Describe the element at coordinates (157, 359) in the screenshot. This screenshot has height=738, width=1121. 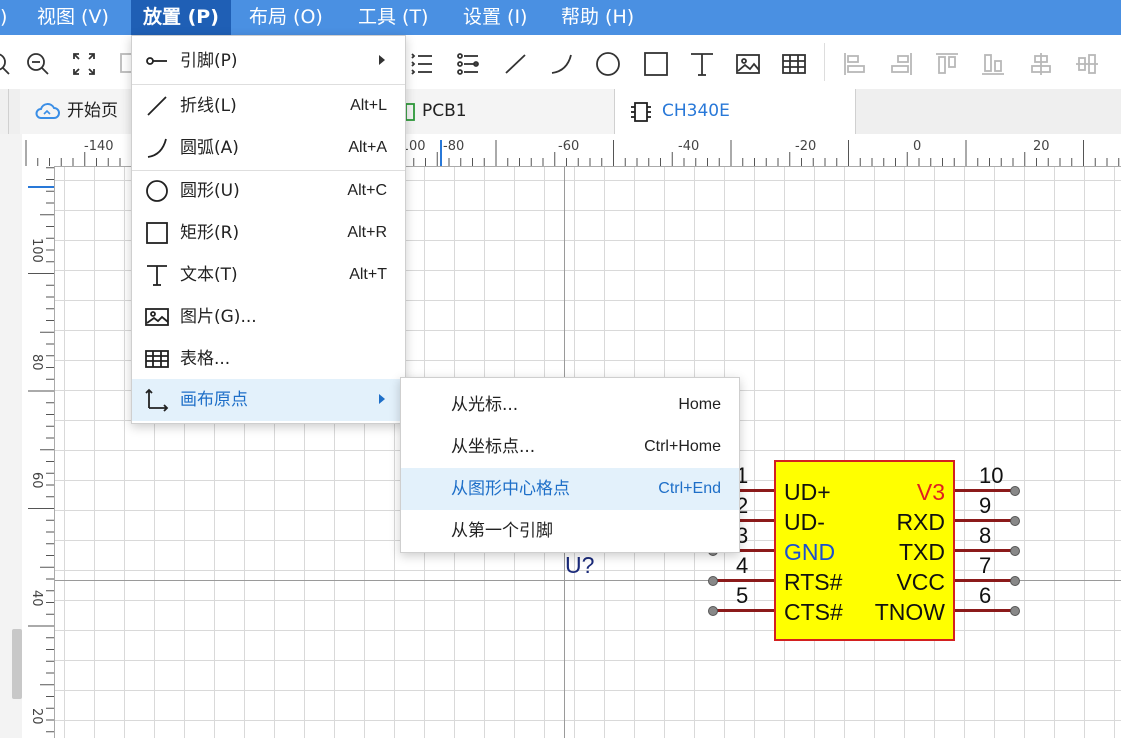
I see `table-icon` at that location.